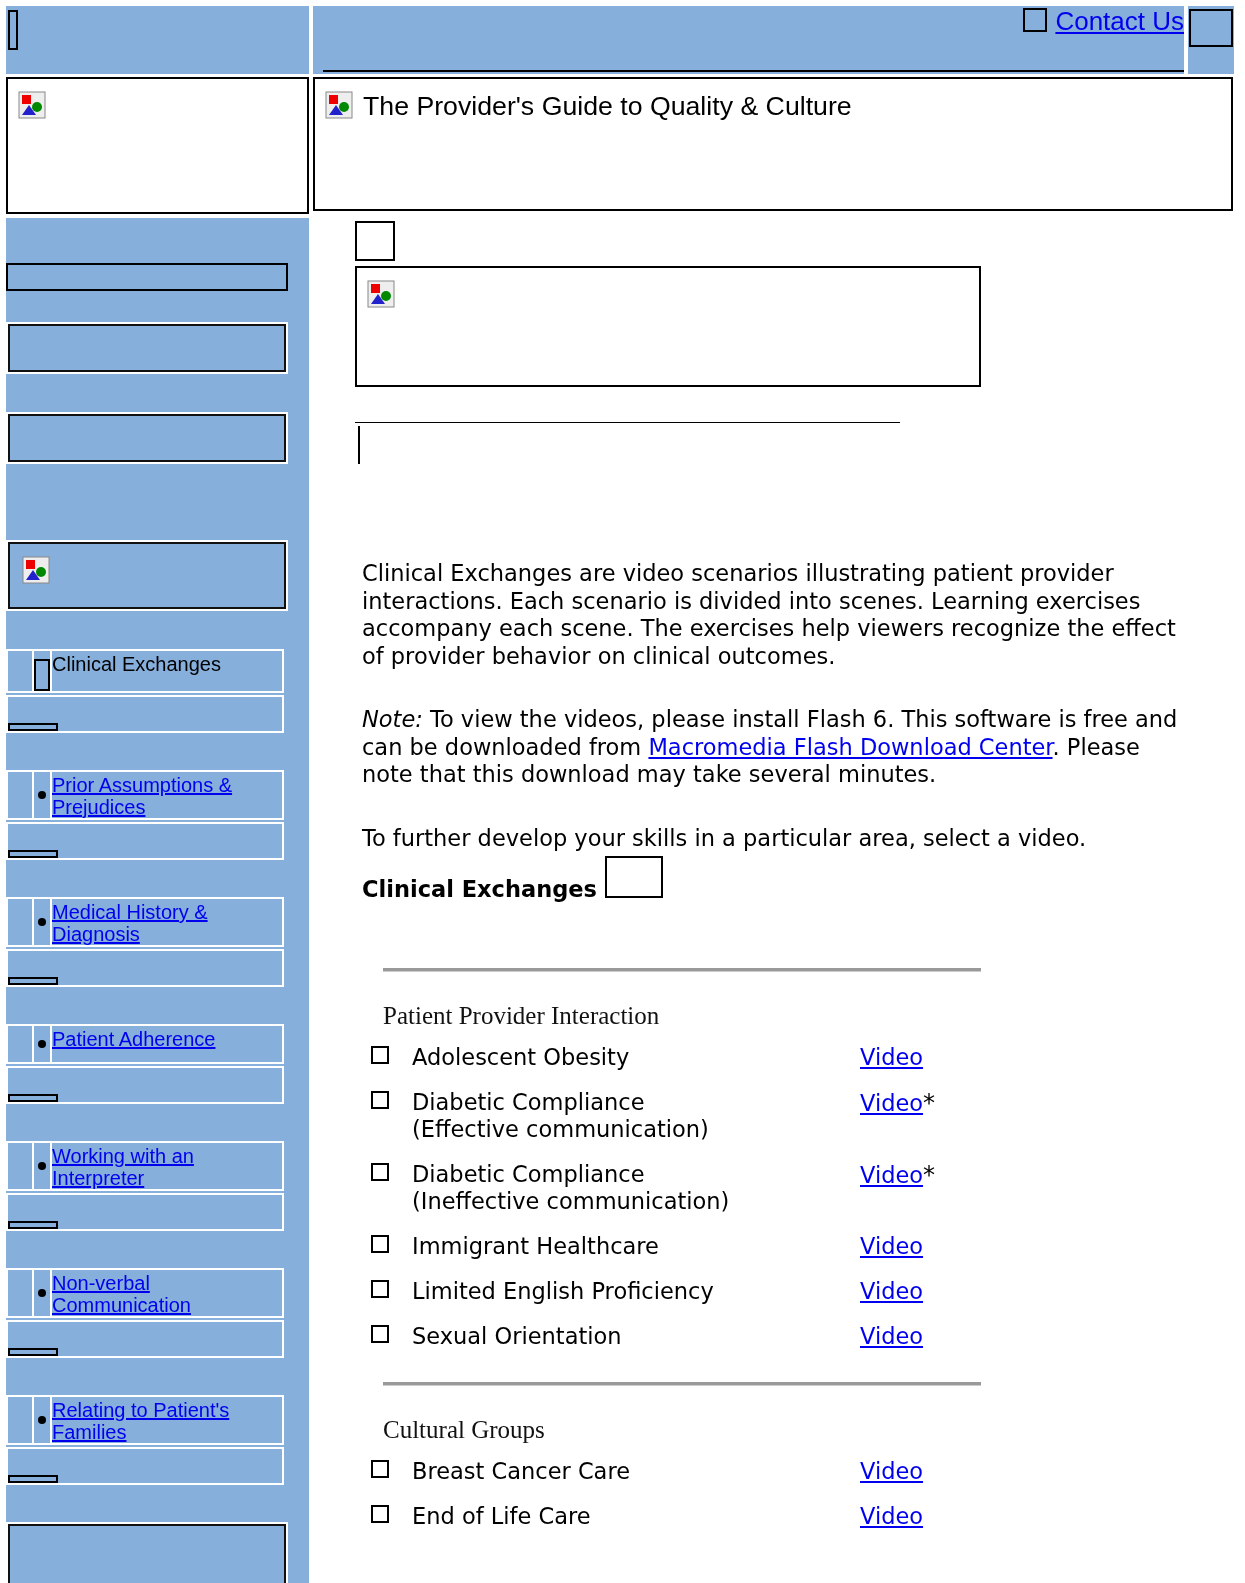 Image resolution: width=1245 pixels, height=1583 pixels. I want to click on video-title: Diabetic Compliance (Effective communication), so click(561, 1116).